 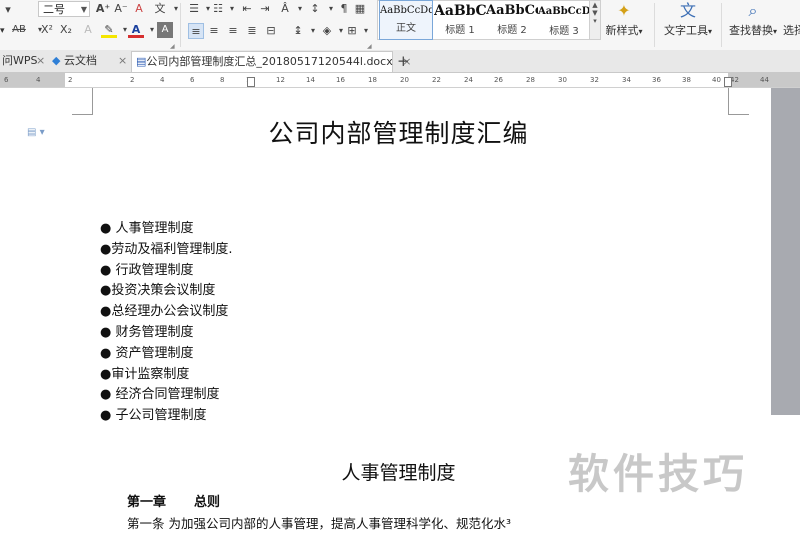 I want to click on right-indent-marker-icon, so click(x=728, y=82).